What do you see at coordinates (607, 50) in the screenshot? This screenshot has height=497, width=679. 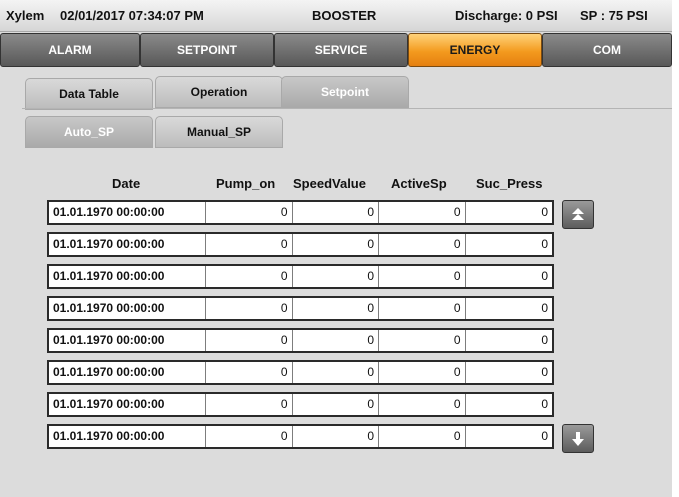 I see `tab-com: COM` at bounding box center [607, 50].